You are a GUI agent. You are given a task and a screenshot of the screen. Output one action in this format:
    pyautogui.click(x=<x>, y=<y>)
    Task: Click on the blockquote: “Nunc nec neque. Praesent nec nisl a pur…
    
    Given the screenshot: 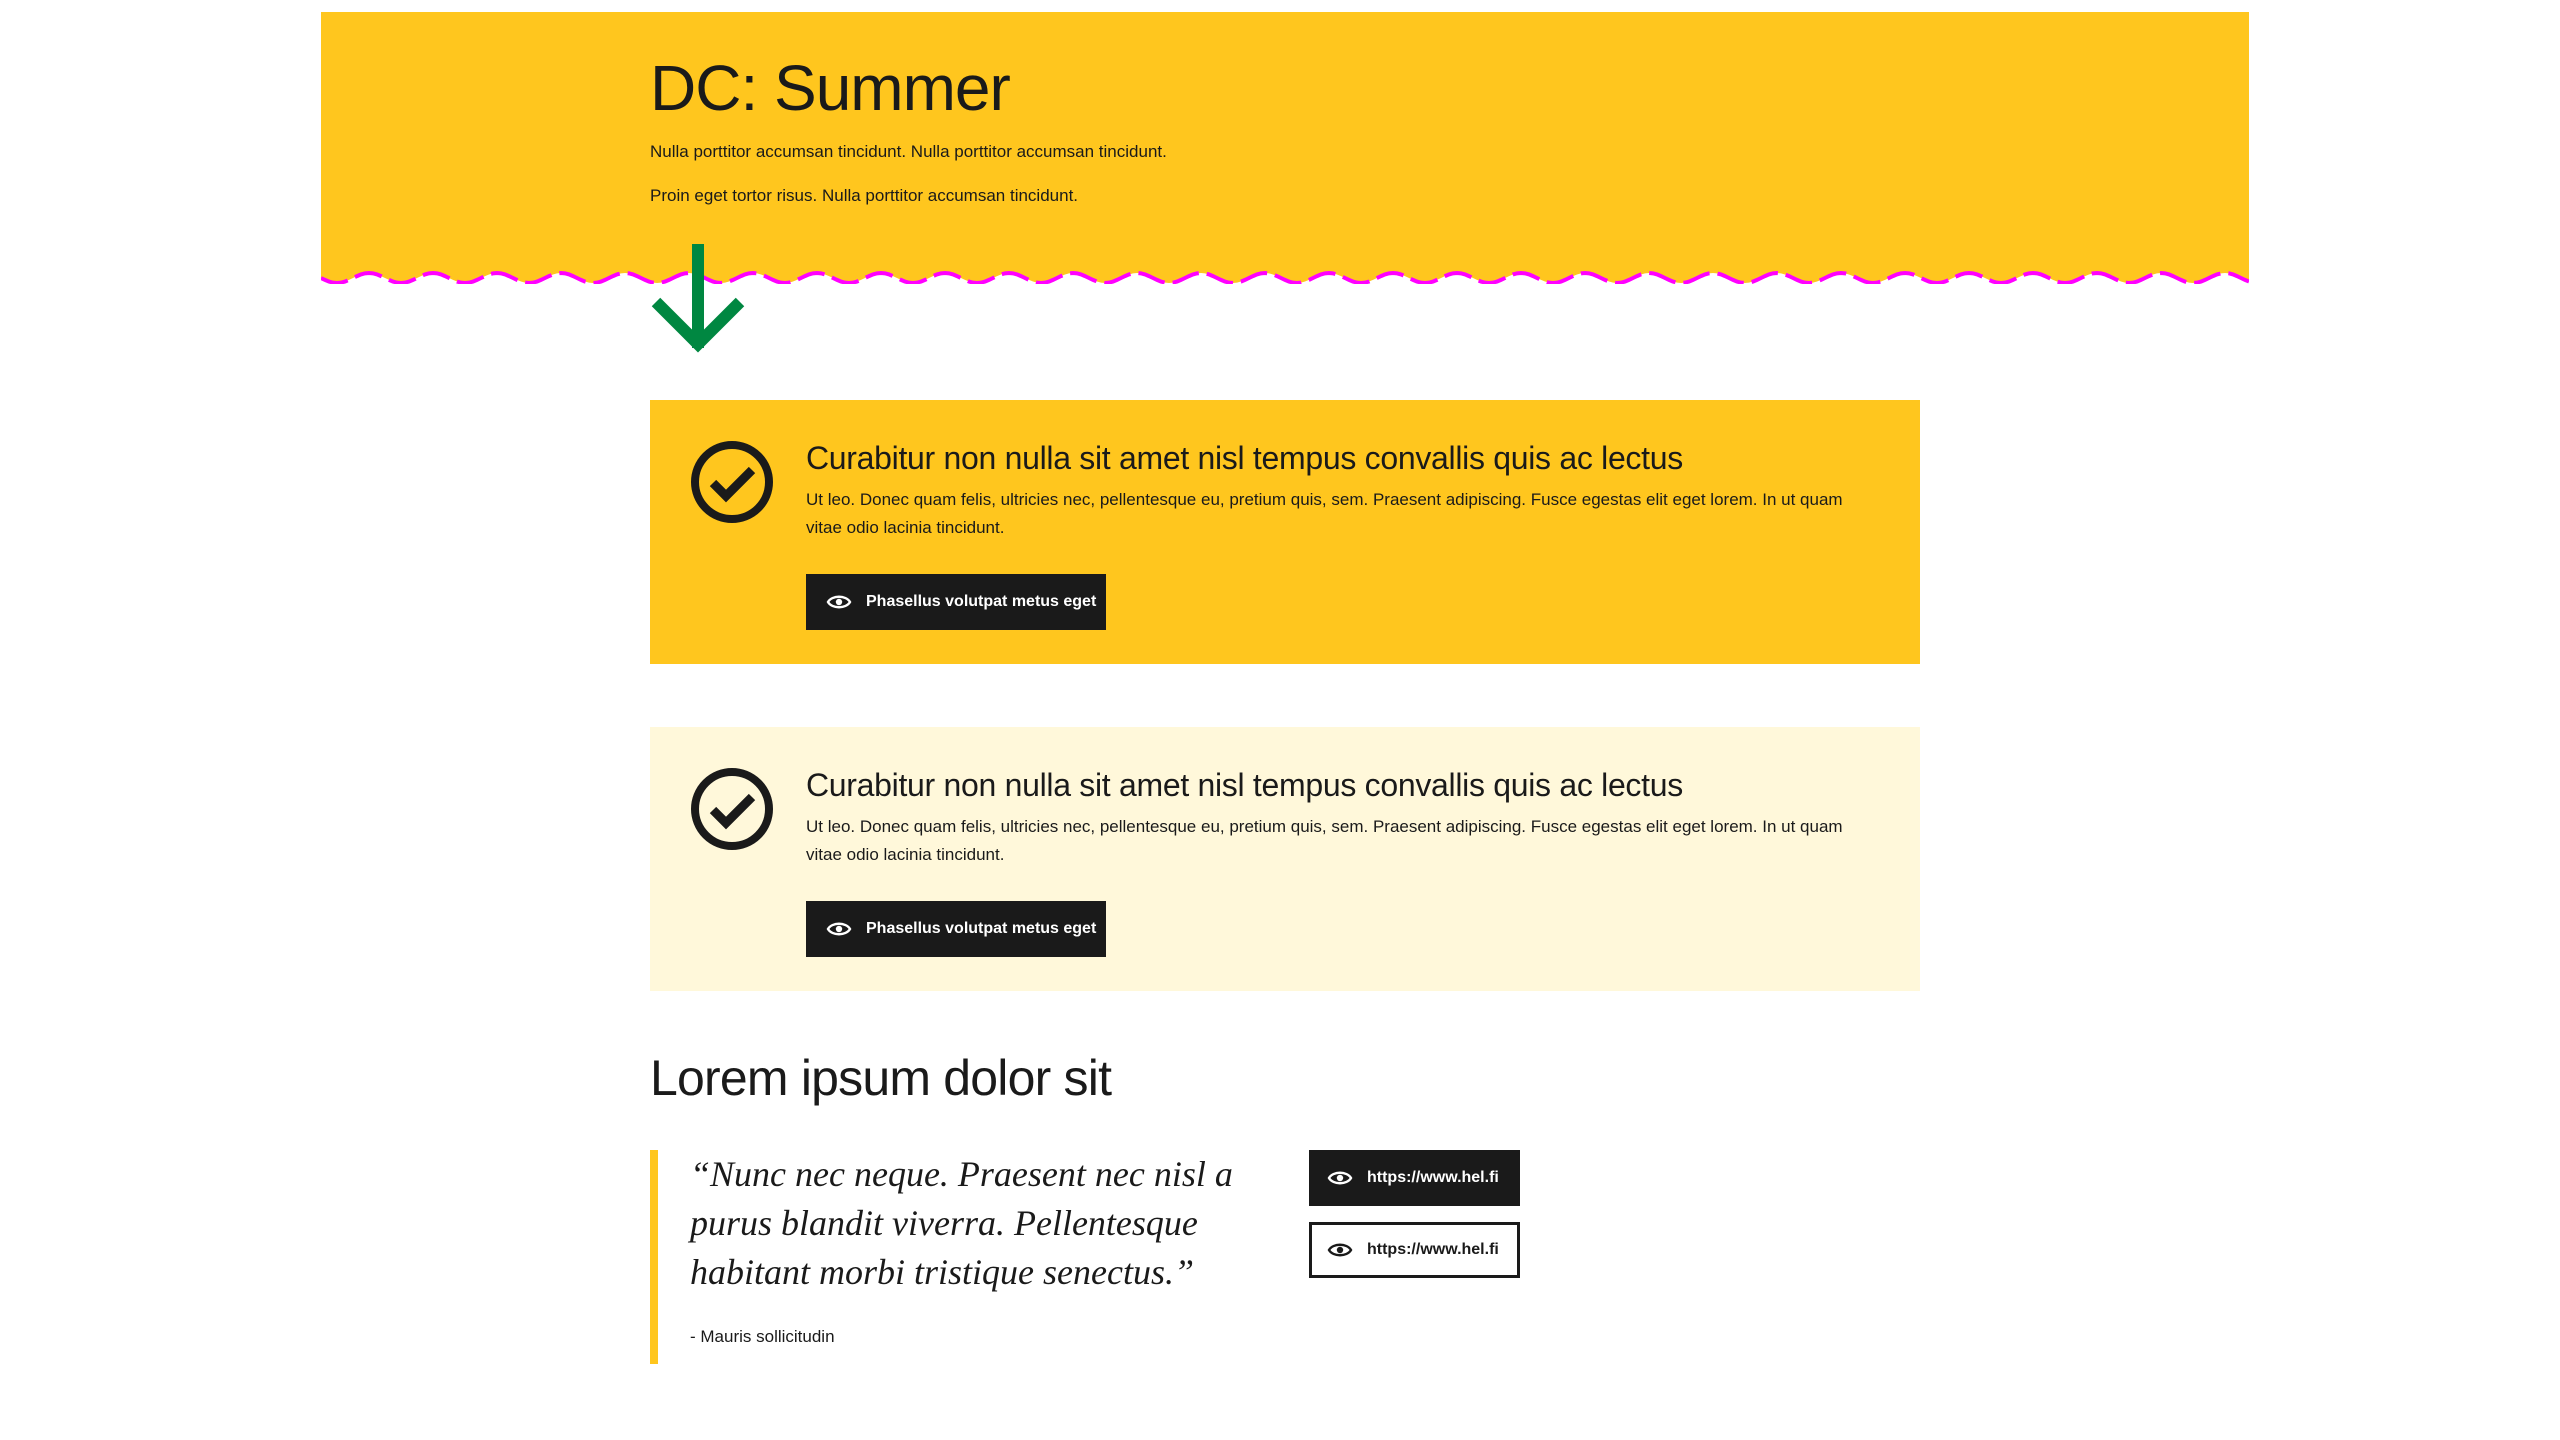 What is the action you would take?
    pyautogui.click(x=950, y=1257)
    